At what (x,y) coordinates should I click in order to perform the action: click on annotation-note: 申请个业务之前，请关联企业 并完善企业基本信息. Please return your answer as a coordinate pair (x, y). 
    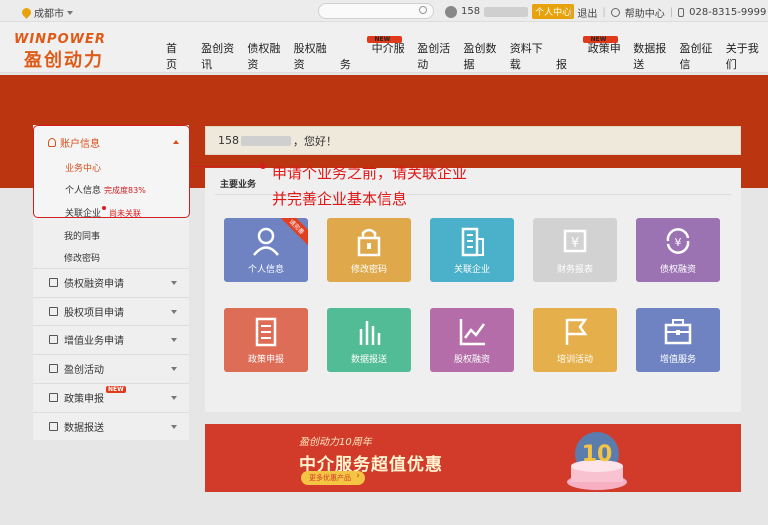
    Looking at the image, I should click on (369, 186).